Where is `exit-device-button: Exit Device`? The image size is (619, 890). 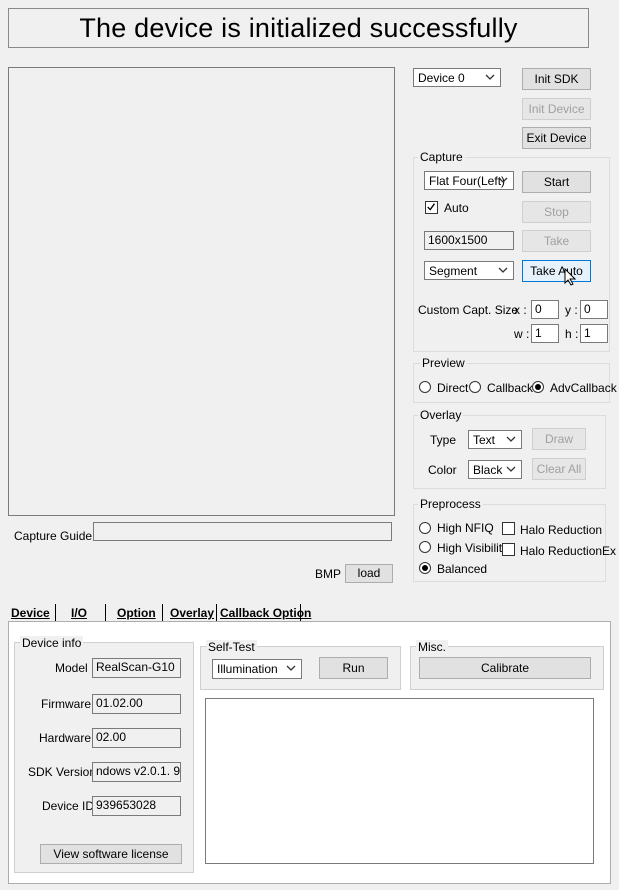
exit-device-button: Exit Device is located at coordinates (556, 138).